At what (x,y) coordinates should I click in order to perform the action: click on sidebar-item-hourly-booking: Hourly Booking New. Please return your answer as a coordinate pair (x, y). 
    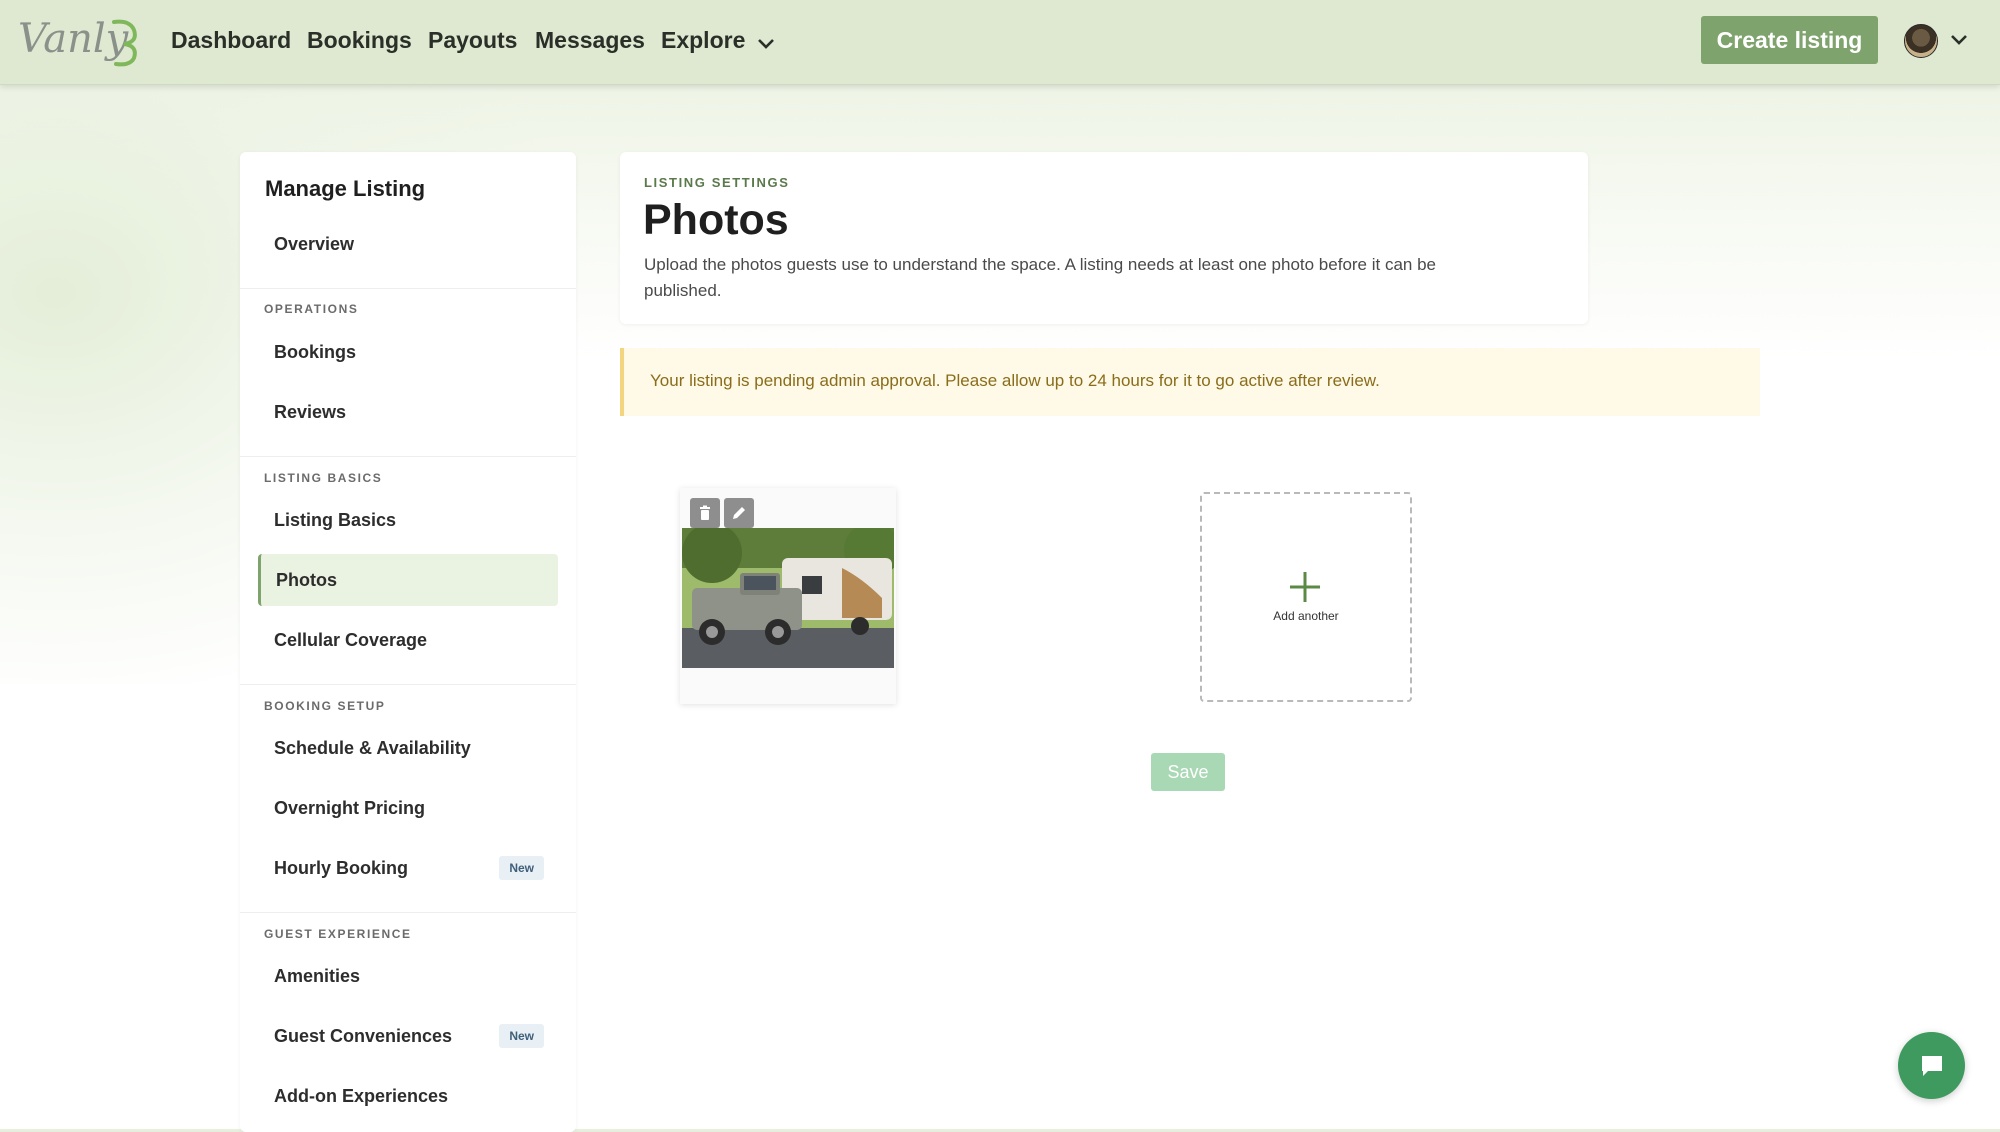
    Looking at the image, I should click on (408, 868).